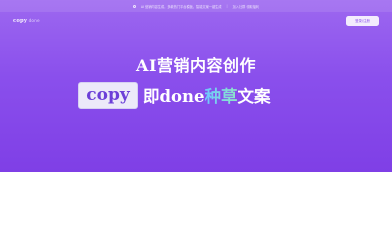 The height and width of the screenshot is (245, 392). What do you see at coordinates (254, 96) in the screenshot?
I see `tagline-suffix: 文案` at bounding box center [254, 96].